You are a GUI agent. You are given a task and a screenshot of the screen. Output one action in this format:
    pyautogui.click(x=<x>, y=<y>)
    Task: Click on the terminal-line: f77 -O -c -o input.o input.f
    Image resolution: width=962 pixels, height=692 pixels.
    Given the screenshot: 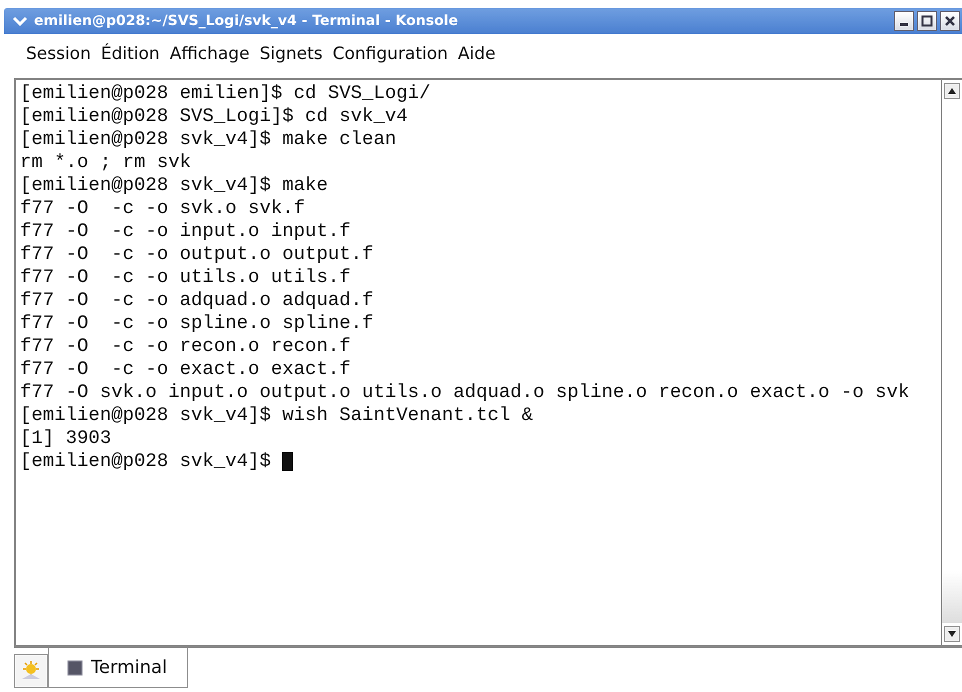 What is the action you would take?
    pyautogui.click(x=186, y=231)
    